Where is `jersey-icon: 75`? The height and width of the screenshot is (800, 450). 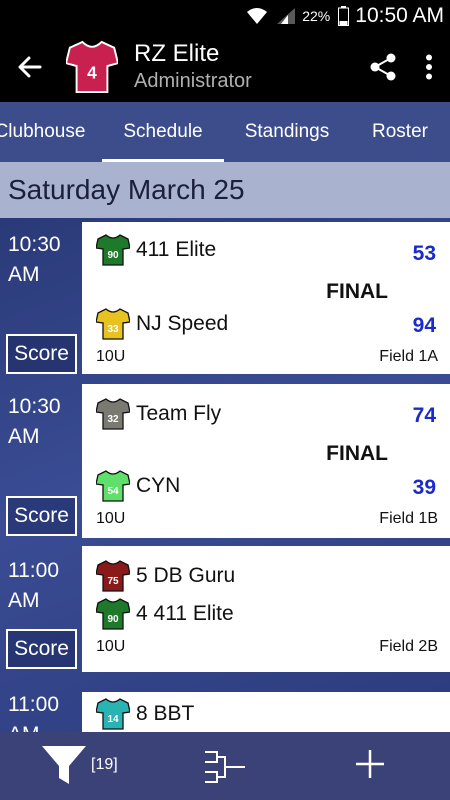
jersey-icon: 75 is located at coordinates (113, 576).